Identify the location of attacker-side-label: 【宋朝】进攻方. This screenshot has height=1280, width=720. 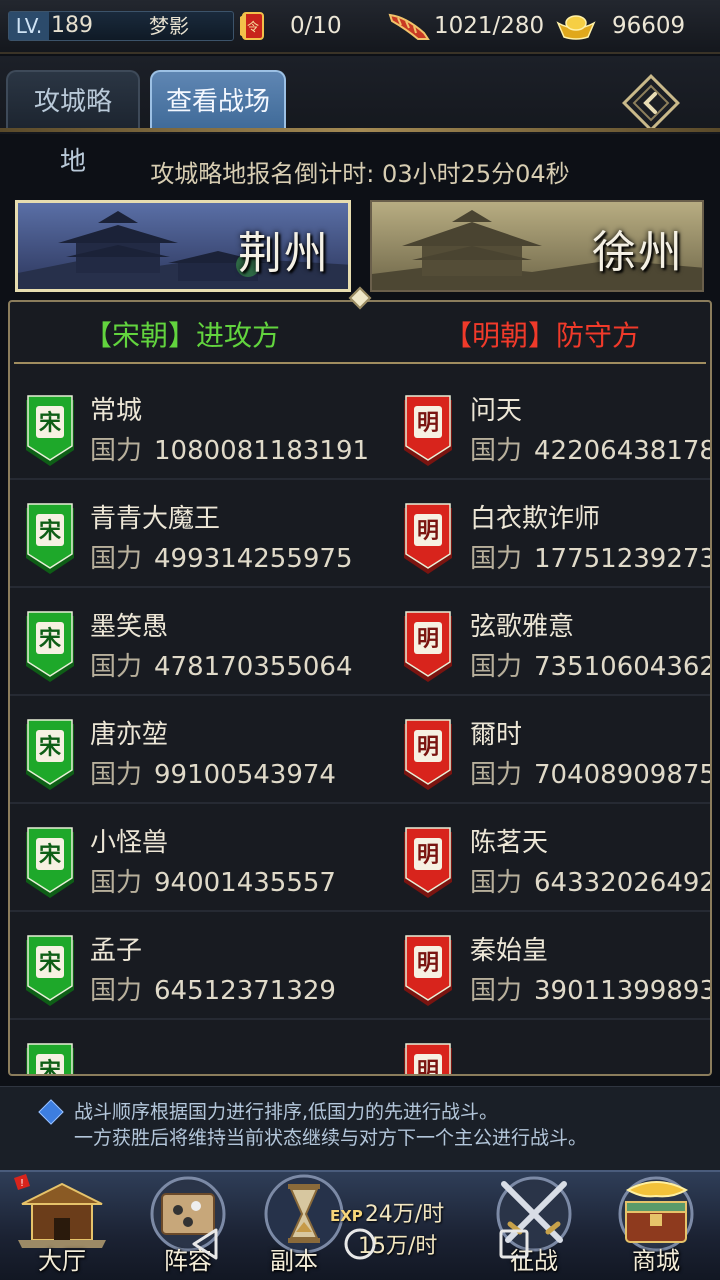
(182, 334).